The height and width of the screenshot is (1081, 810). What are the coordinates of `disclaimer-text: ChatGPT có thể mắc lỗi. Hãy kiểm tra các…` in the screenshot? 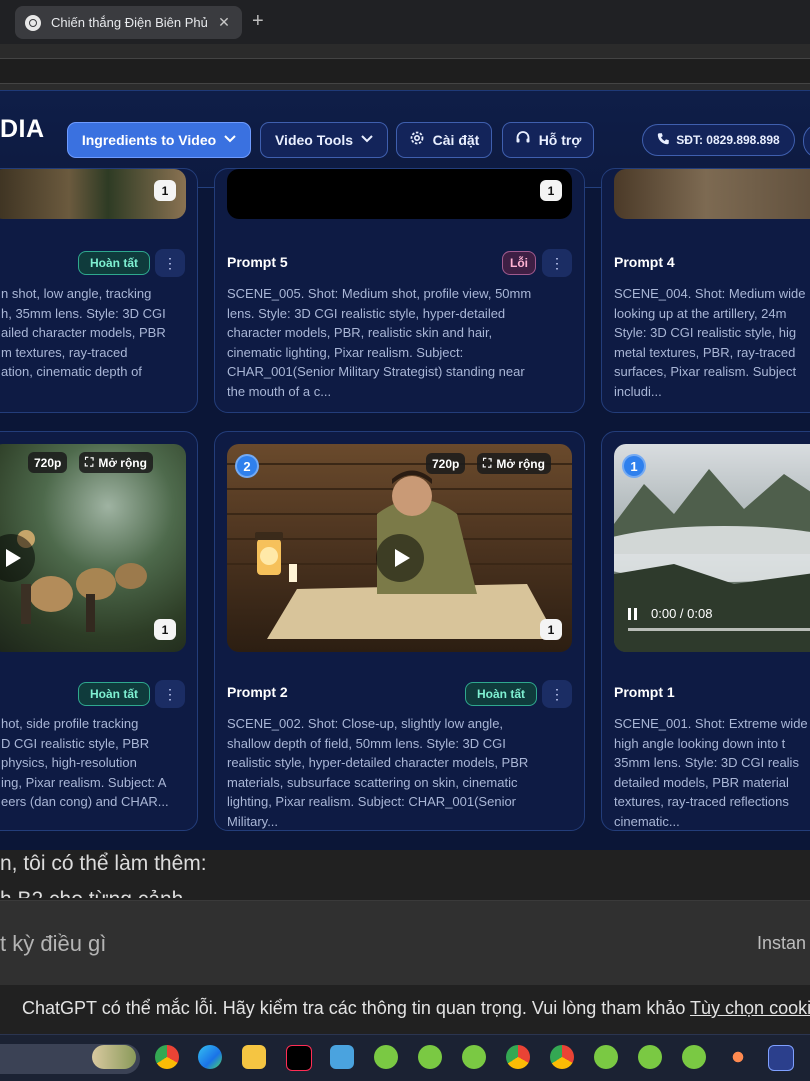 It's located at (356, 1008).